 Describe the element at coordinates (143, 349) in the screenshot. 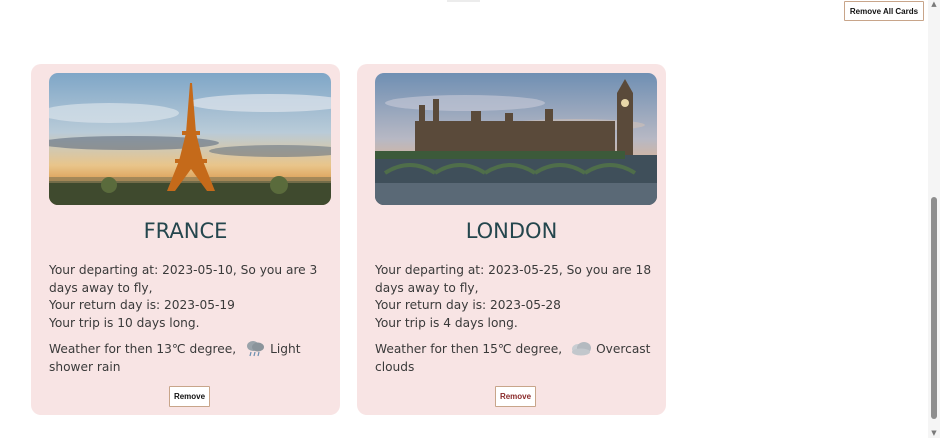

I see `weather-temp-text: Weather for then 13℃ degree,` at that location.